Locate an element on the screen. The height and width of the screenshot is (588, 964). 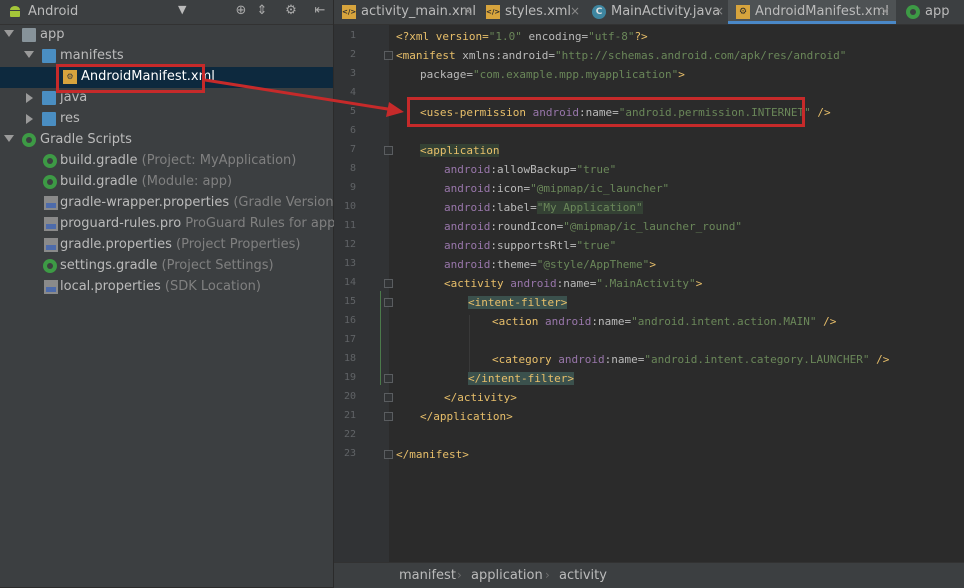
tree-item-hint: (Module: app) is located at coordinates (187, 181).